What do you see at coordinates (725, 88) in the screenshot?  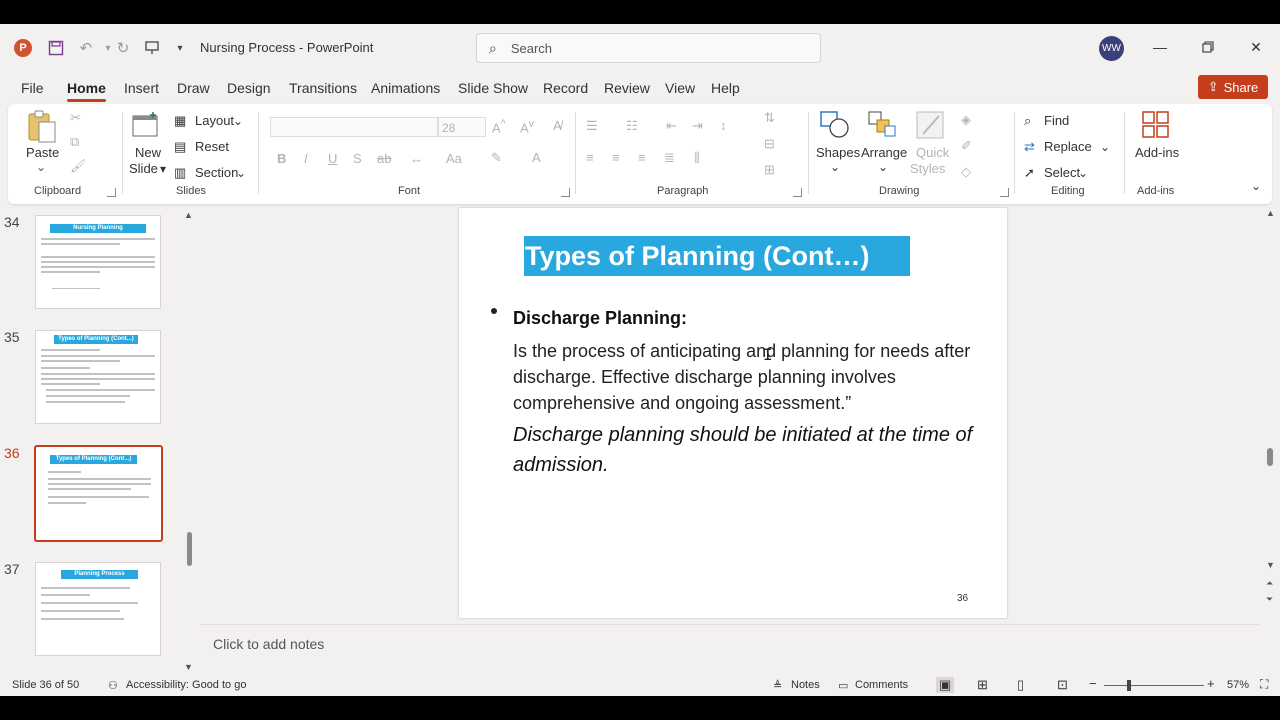 I see `tab-help: Help` at bounding box center [725, 88].